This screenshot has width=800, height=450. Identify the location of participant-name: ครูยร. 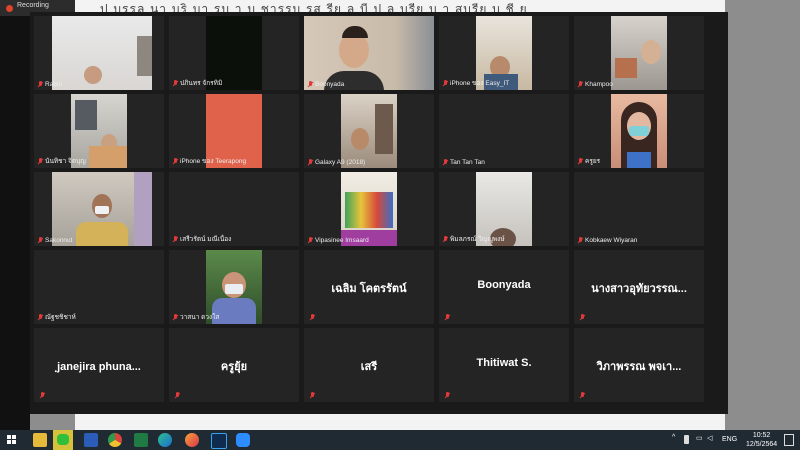
(589, 161).